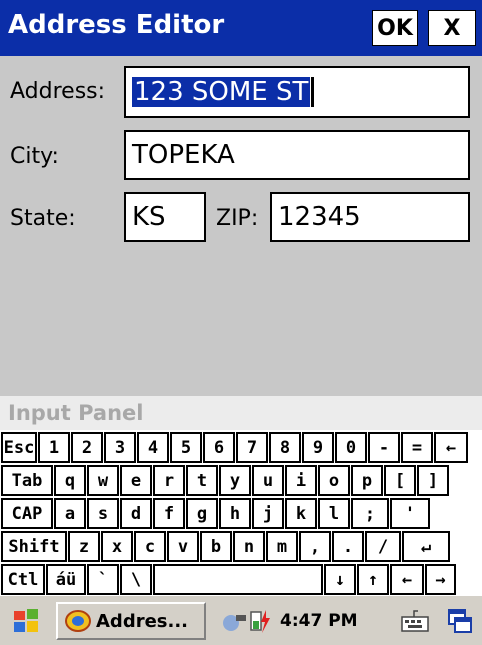  What do you see at coordinates (252, 447) in the screenshot?
I see `key: 7` at bounding box center [252, 447].